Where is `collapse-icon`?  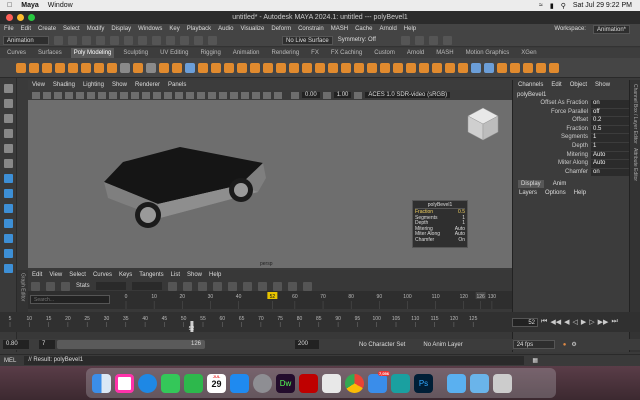
collapse-icon is located at coordinates (359, 67).